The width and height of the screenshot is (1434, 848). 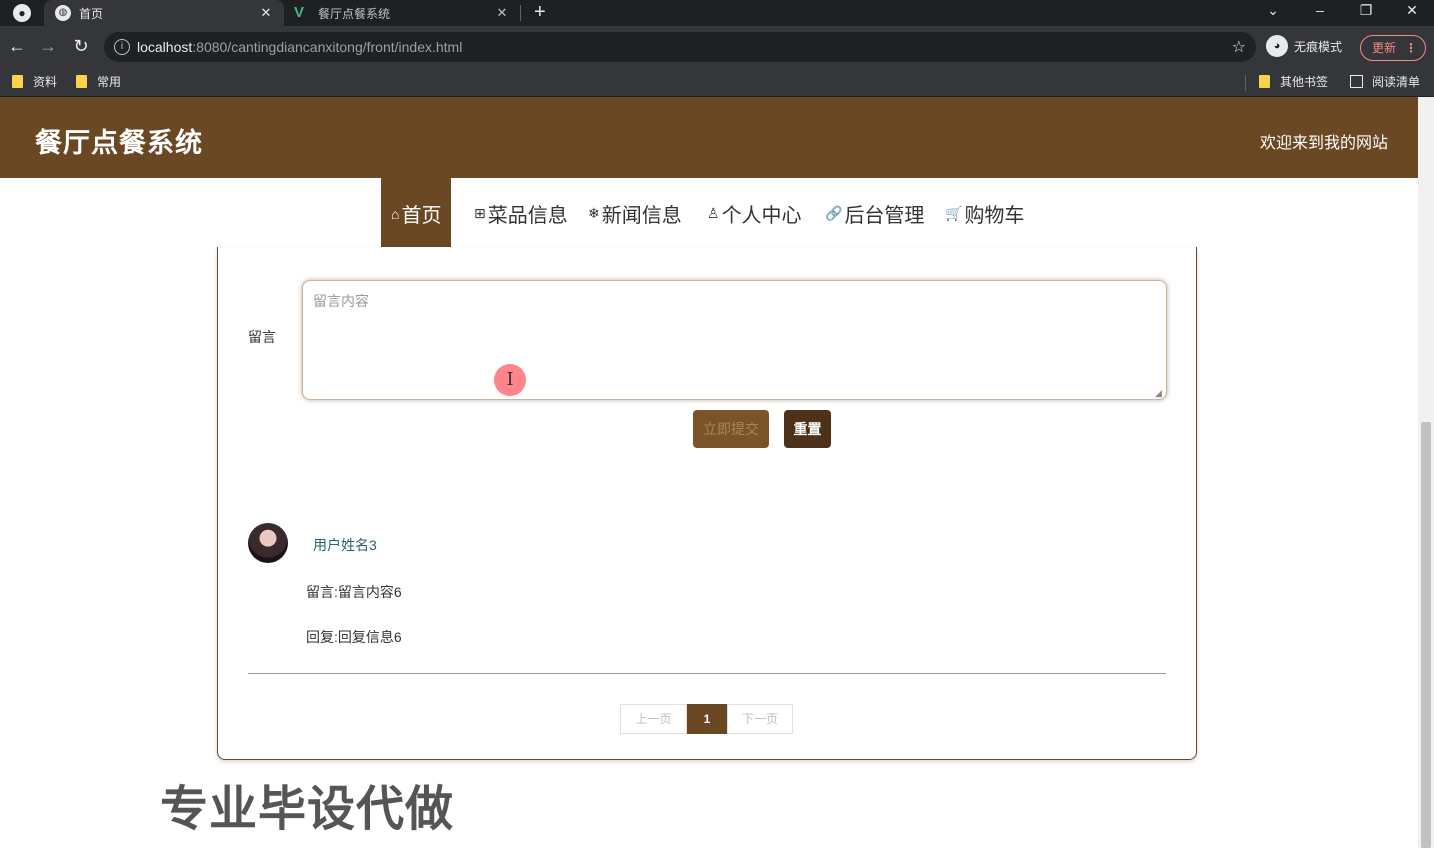 What do you see at coordinates (299, 12) in the screenshot?
I see `vue-icon: V` at bounding box center [299, 12].